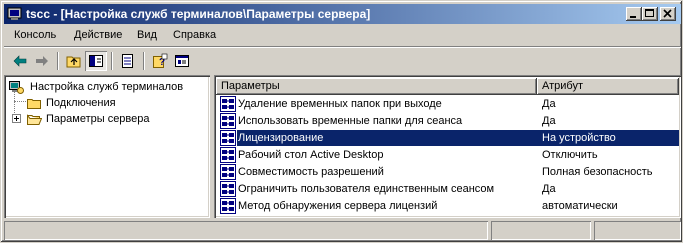 The image size is (683, 243). I want to click on menu-action: Действие, so click(98, 35).